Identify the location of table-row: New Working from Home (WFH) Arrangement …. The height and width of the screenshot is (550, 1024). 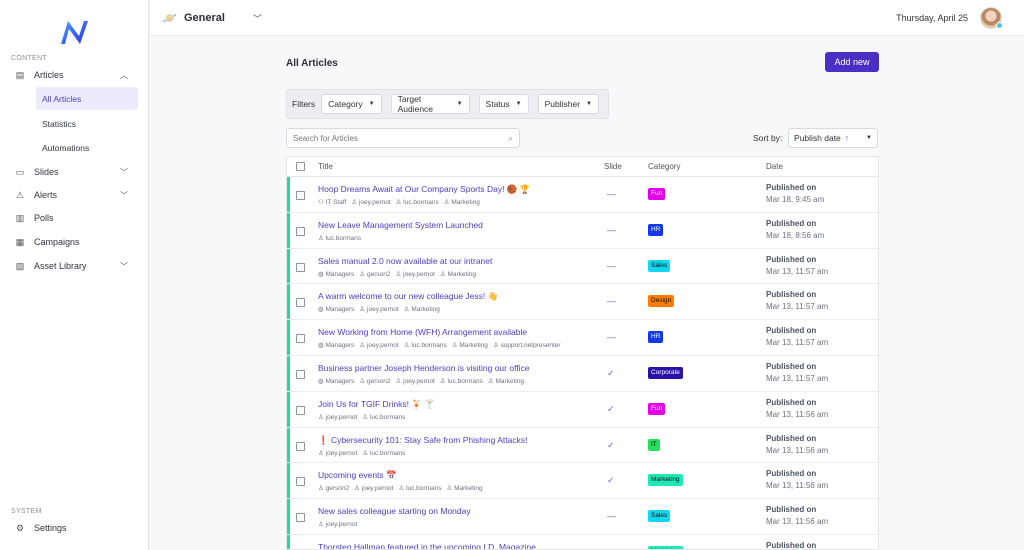
(582, 338).